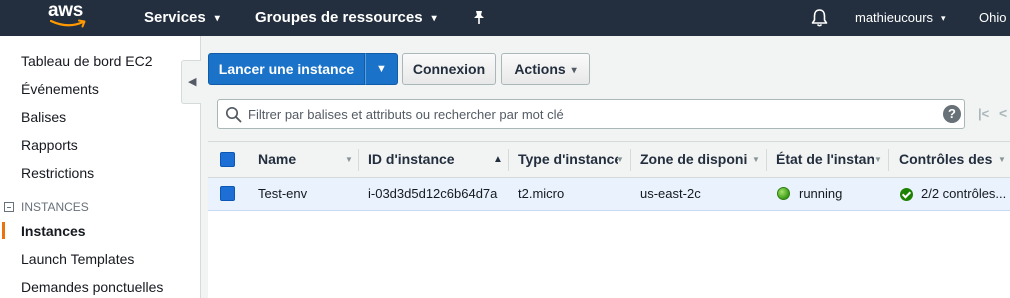  I want to click on region-menu: Ohio, so click(992, 18).